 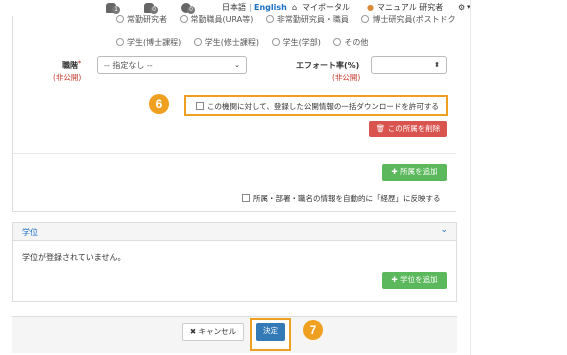 I want to click on step-6-highlight: この機関に対して、登録した公開情報の一括ダウンロードを許可する, so click(x=316, y=105).